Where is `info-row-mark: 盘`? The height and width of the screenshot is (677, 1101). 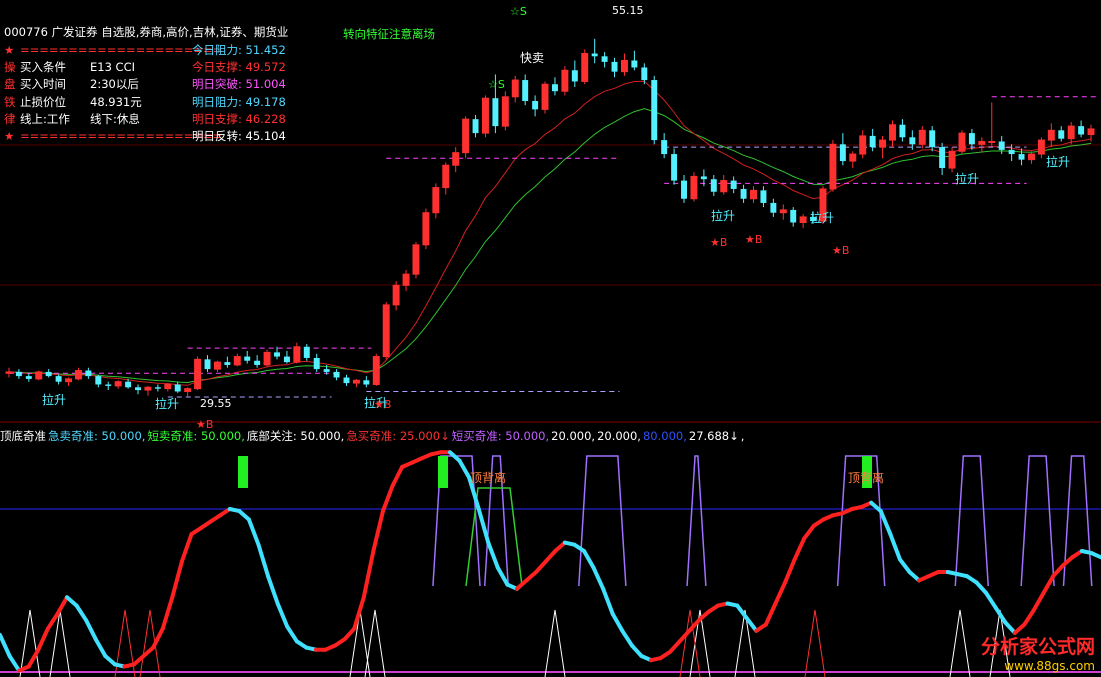
info-row-mark: 盘 is located at coordinates (10, 84).